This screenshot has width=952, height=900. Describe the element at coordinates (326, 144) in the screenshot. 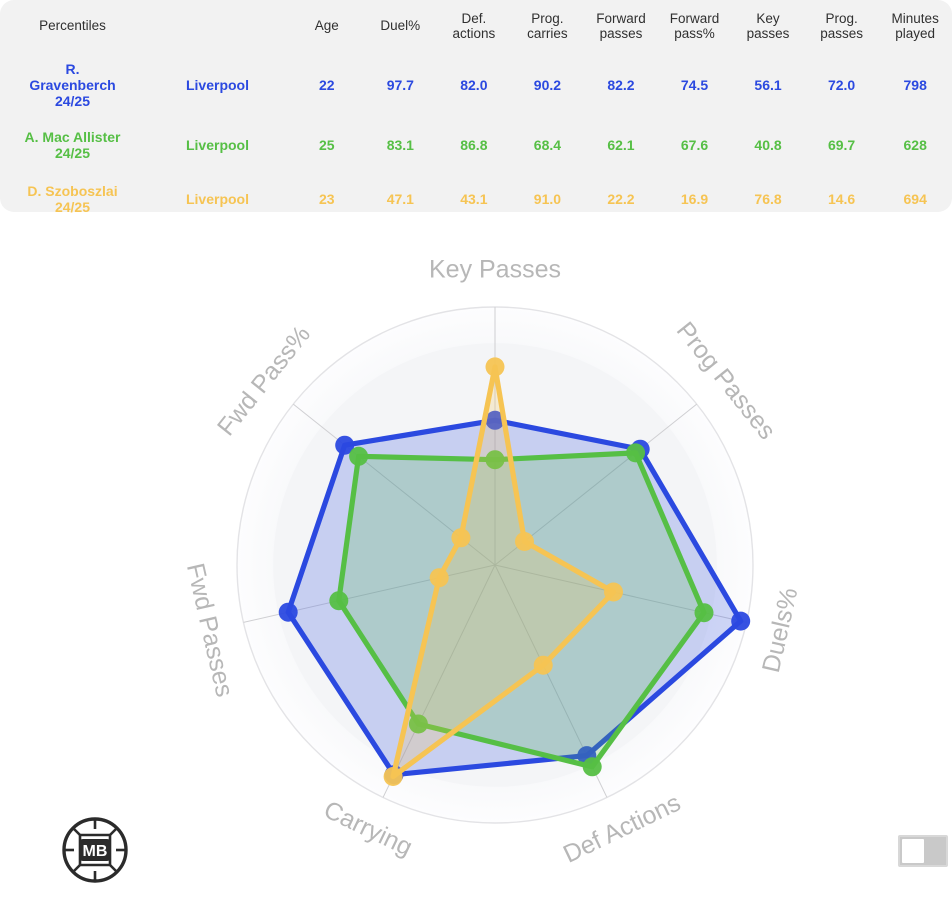

I see `cell-age: 25` at that location.